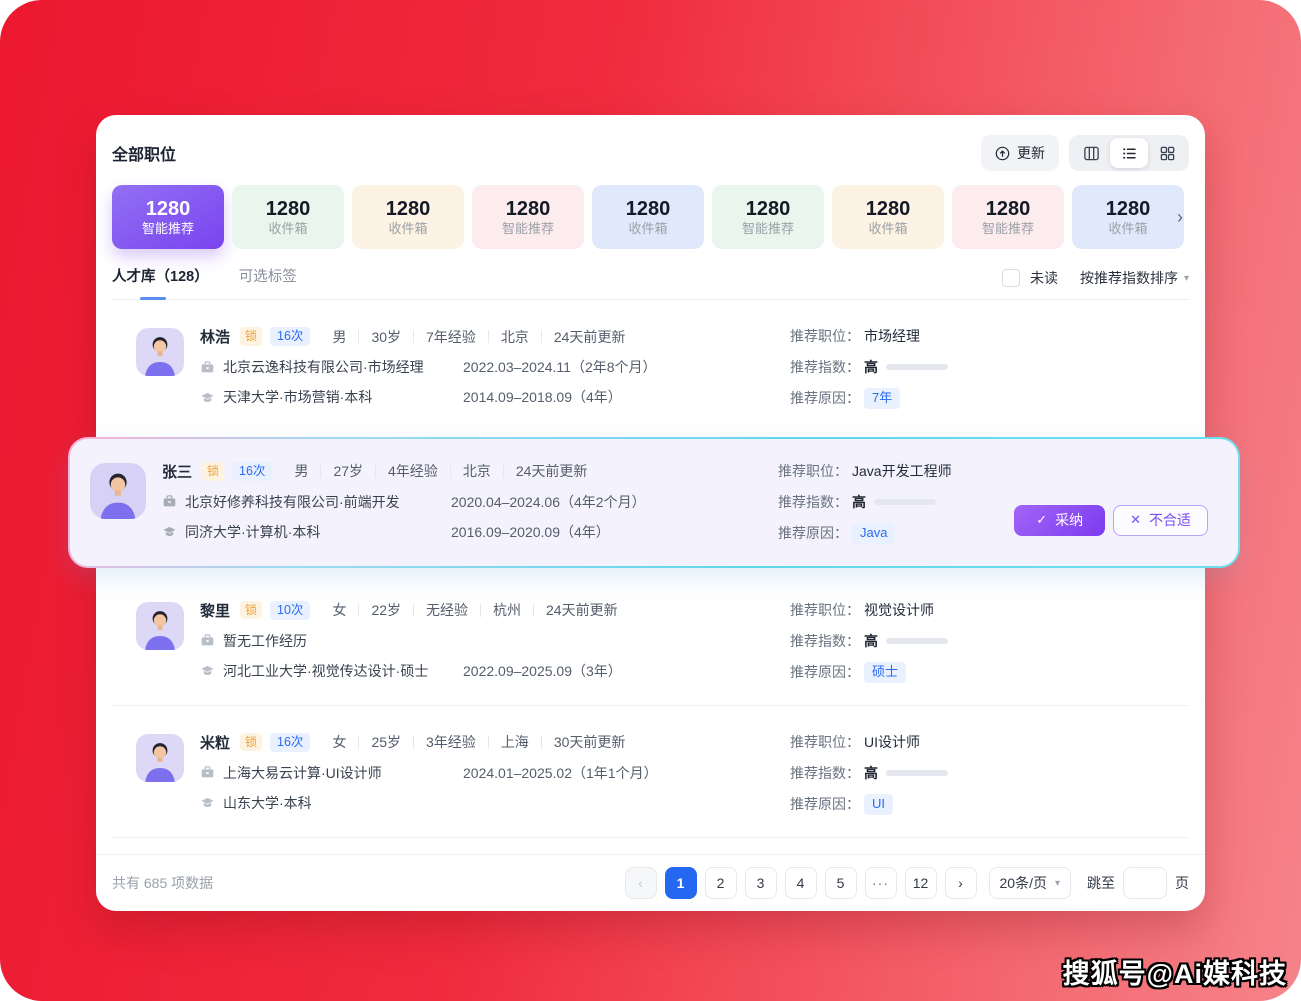  I want to click on meta-gender: 男, so click(301, 471).